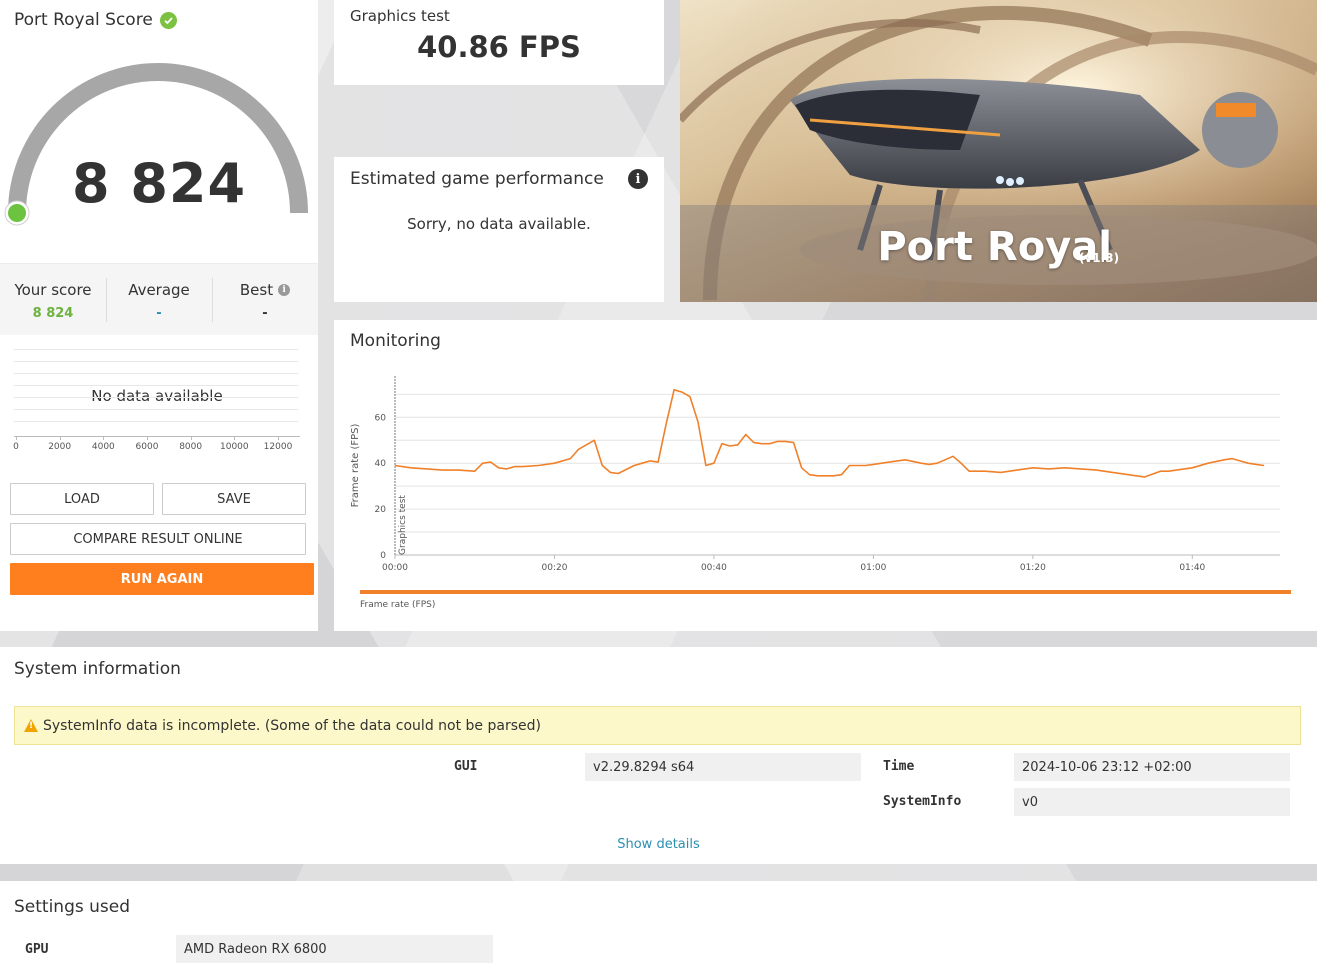 The image size is (1317, 965). I want to click on x-tick-label: 01:40, so click(1192, 568).